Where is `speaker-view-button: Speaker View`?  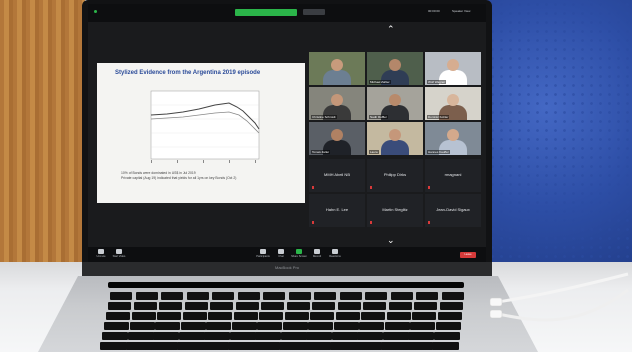
speaker-view-button: Speaker View is located at coordinates (461, 11).